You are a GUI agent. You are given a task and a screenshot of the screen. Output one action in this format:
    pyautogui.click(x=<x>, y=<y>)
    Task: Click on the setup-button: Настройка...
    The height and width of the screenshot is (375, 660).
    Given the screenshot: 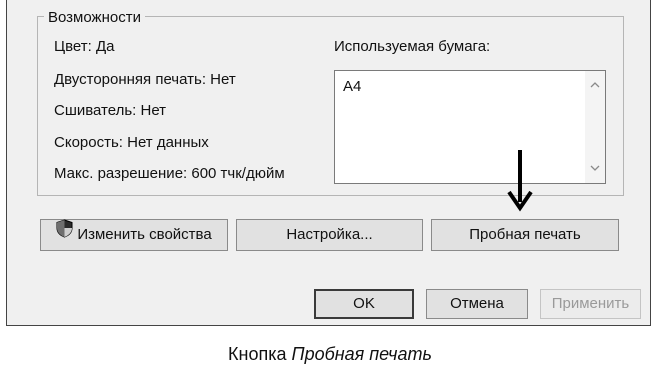 What is the action you would take?
    pyautogui.click(x=329, y=235)
    